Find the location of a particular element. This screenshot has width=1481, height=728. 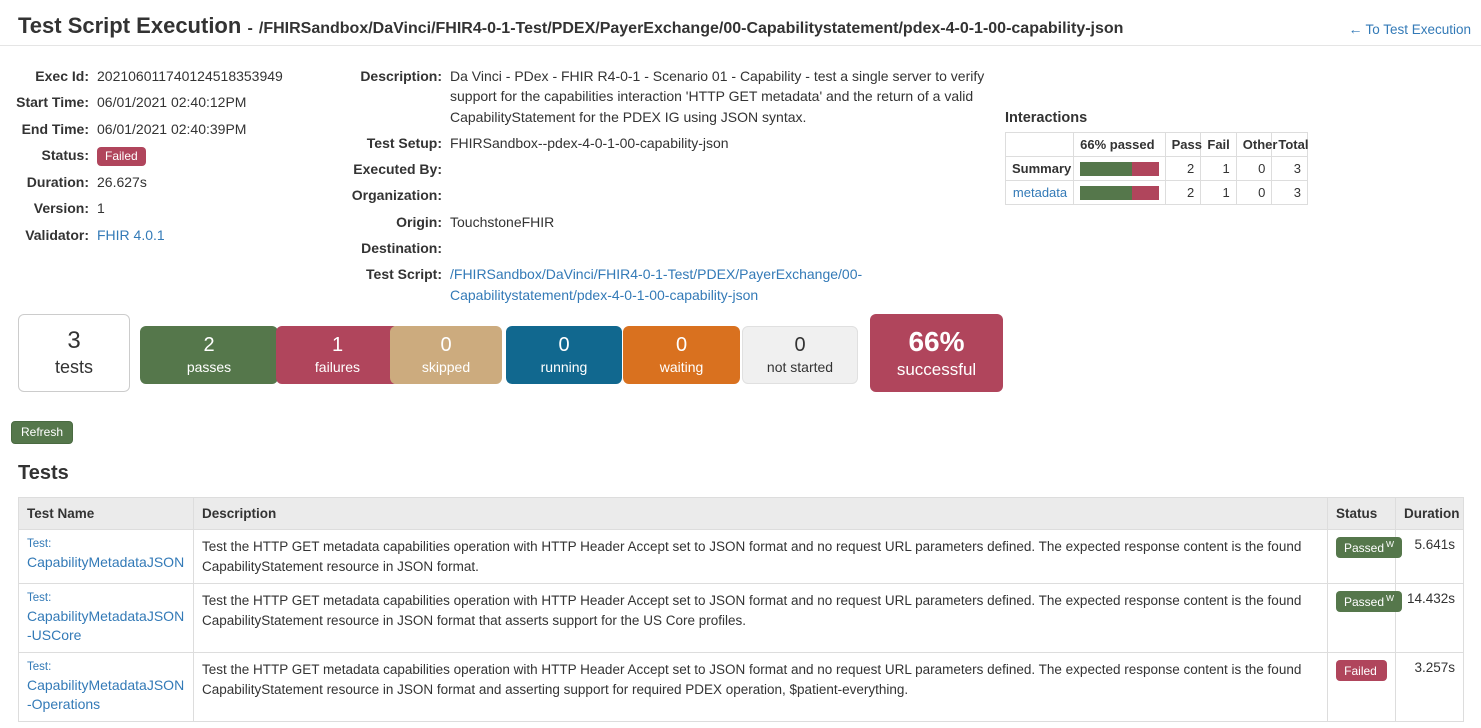

stat-label: passes is located at coordinates (209, 367).